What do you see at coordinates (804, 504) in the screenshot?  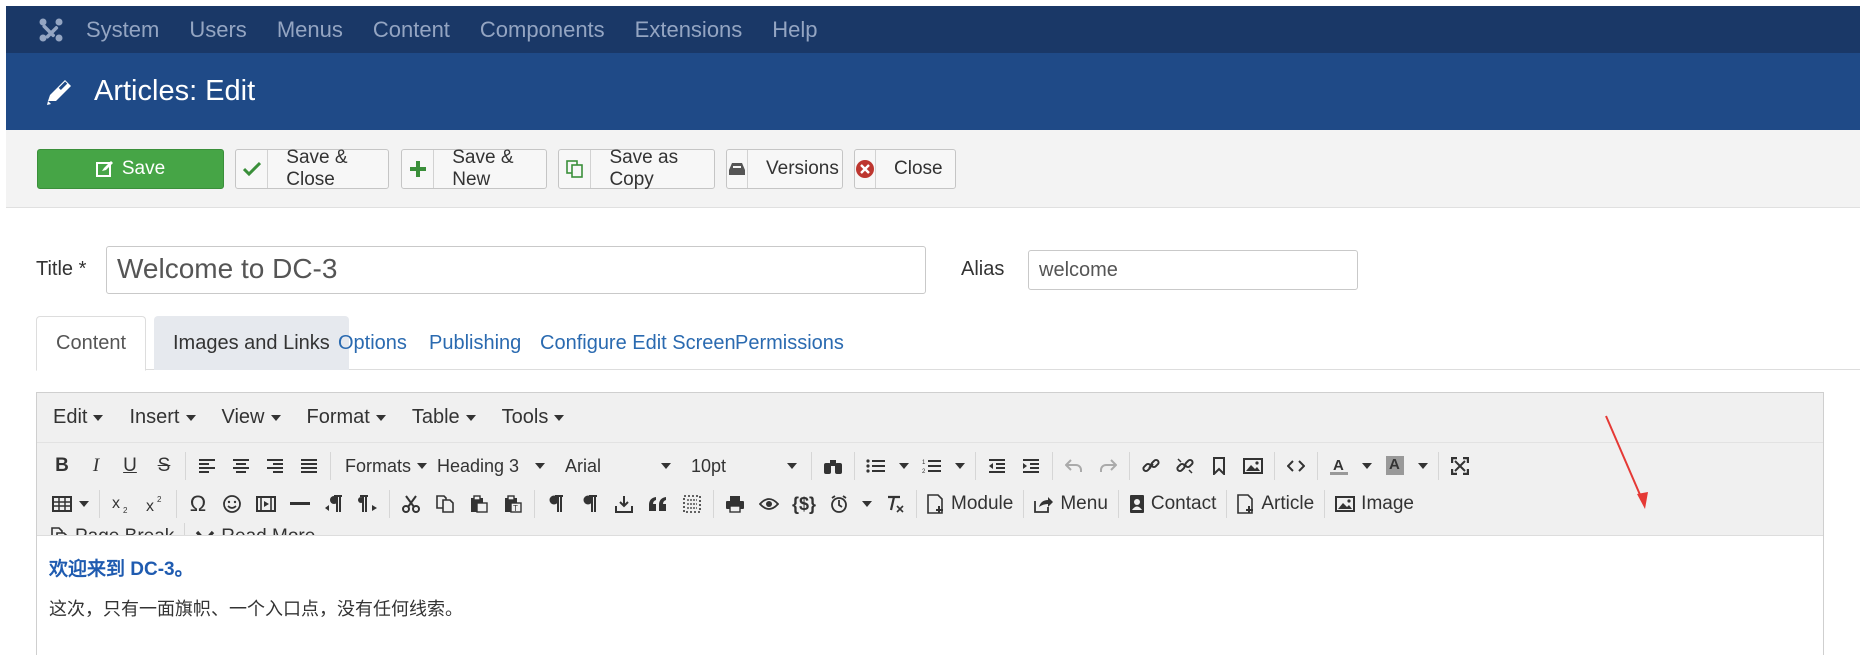 I see `template-variable-icon: {$}` at bounding box center [804, 504].